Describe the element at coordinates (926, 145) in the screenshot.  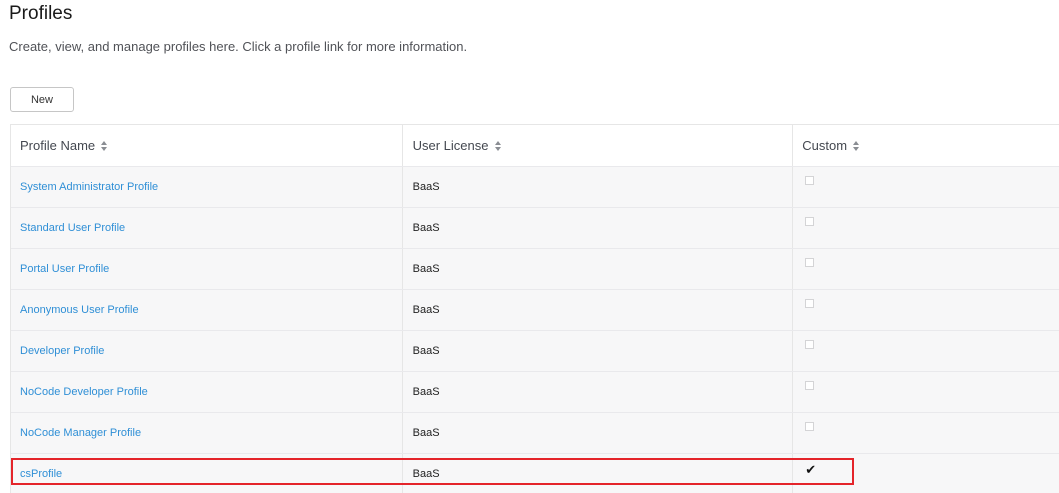
I see `column-header-custom: Custom` at that location.